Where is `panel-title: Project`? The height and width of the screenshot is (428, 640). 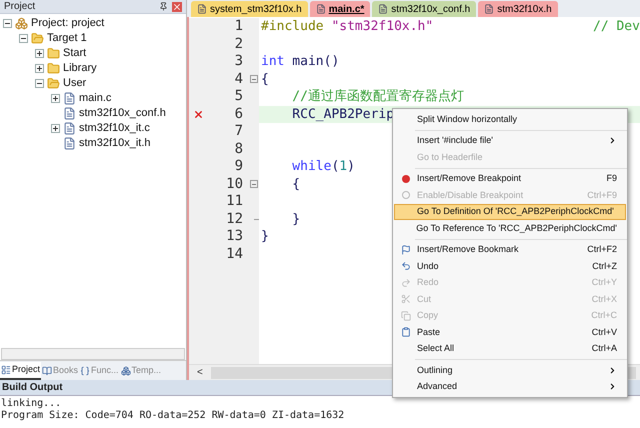
panel-title: Project is located at coordinates (20, 7).